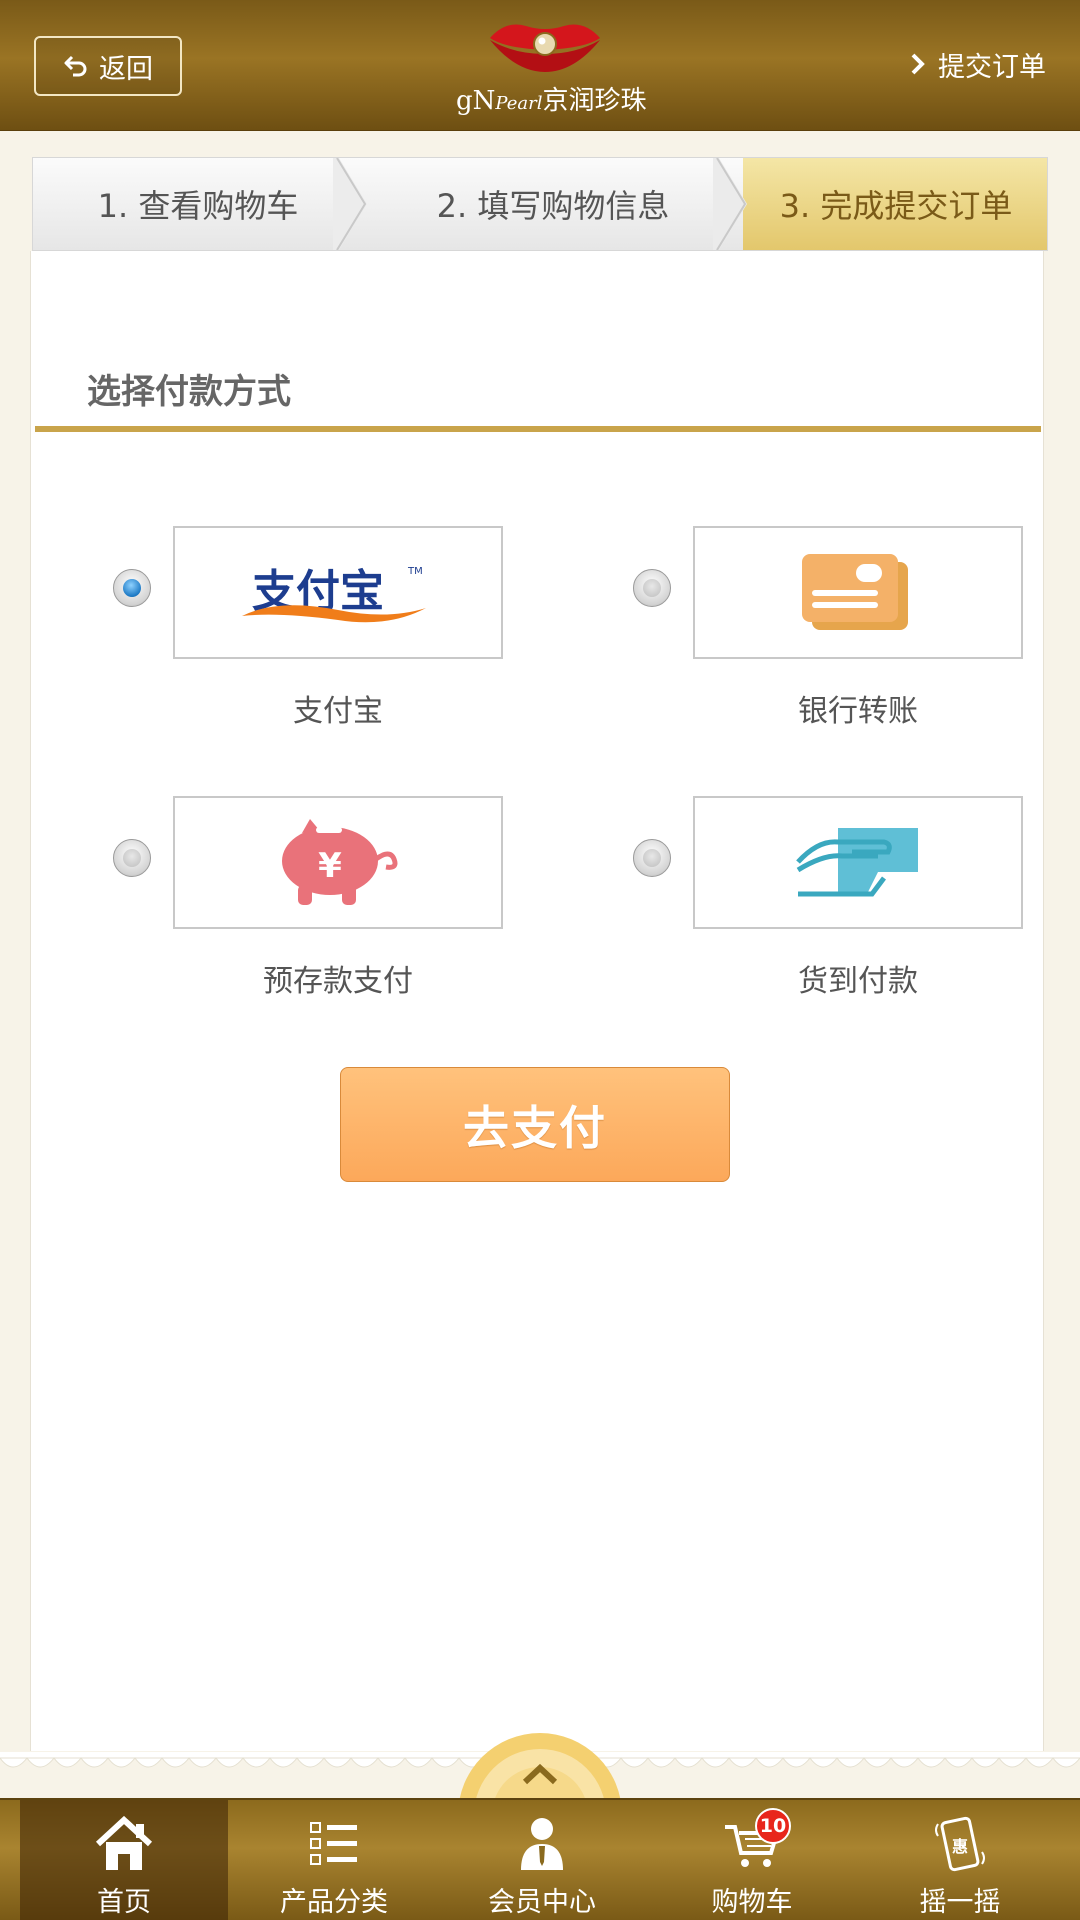 The image size is (1080, 1920). I want to click on tab-home: 首页, so click(124, 1860).